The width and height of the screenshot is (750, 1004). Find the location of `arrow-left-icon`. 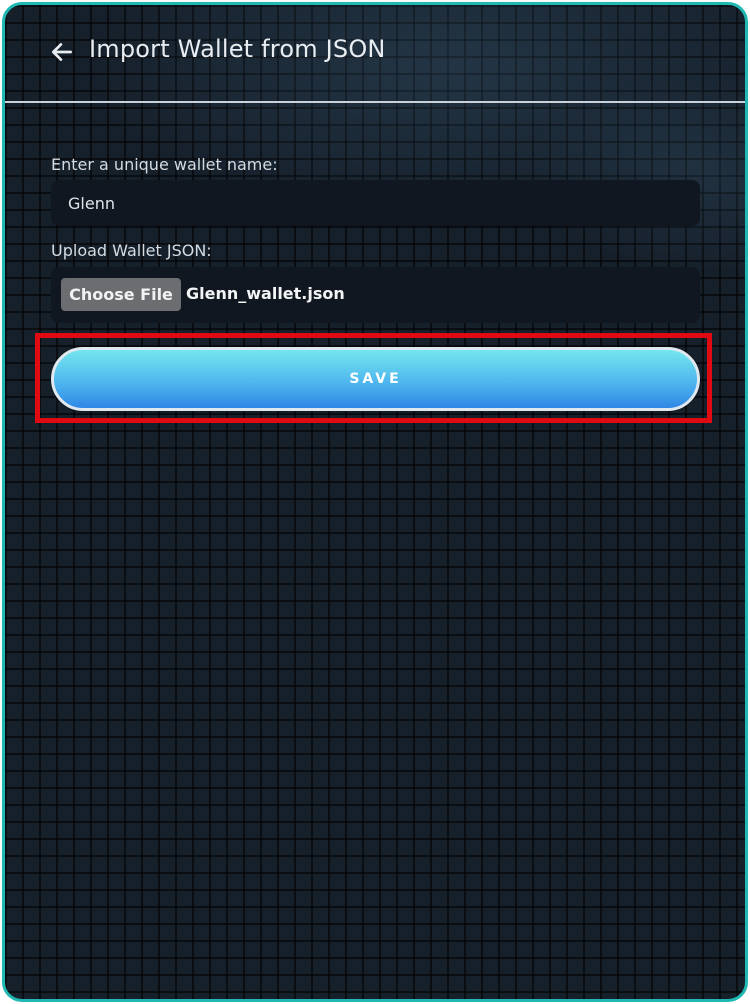

arrow-left-icon is located at coordinates (62, 52).